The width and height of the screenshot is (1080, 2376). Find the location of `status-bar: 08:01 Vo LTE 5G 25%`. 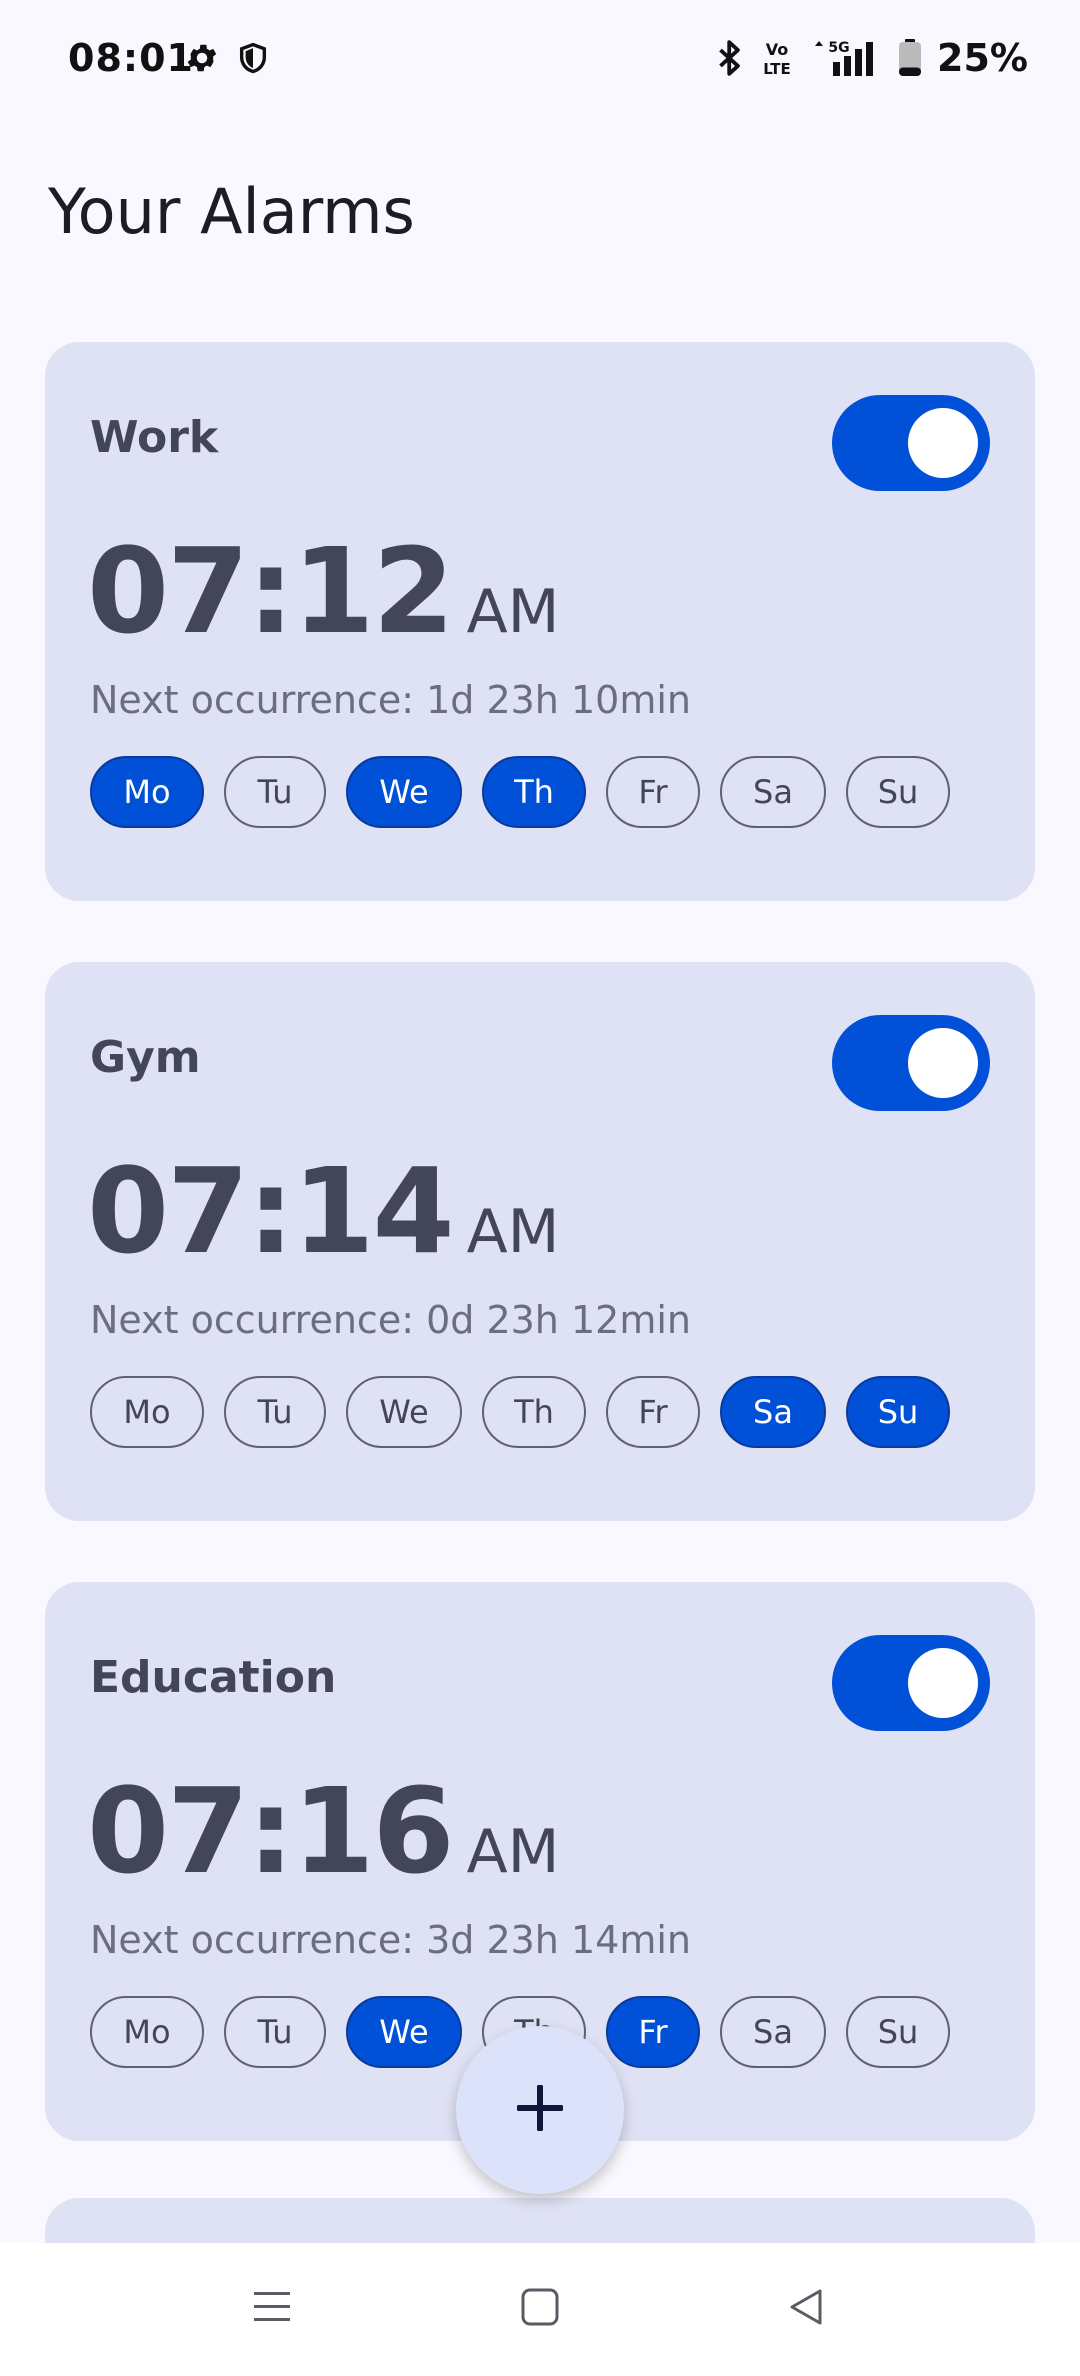

status-bar: 08:01 Vo LTE 5G 25% is located at coordinates (540, 60).